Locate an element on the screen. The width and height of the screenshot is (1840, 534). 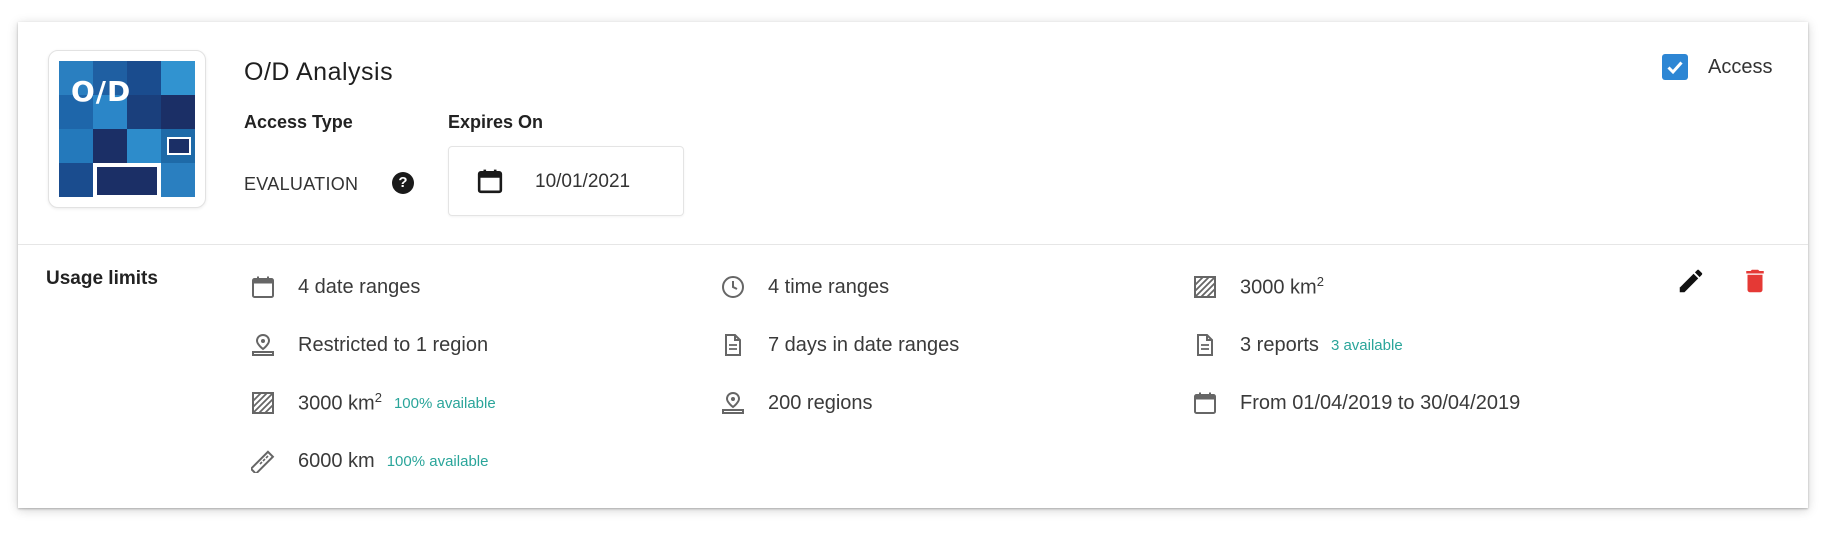
usage-item-date-ranges: 4 date ranges is located at coordinates (335, 287).